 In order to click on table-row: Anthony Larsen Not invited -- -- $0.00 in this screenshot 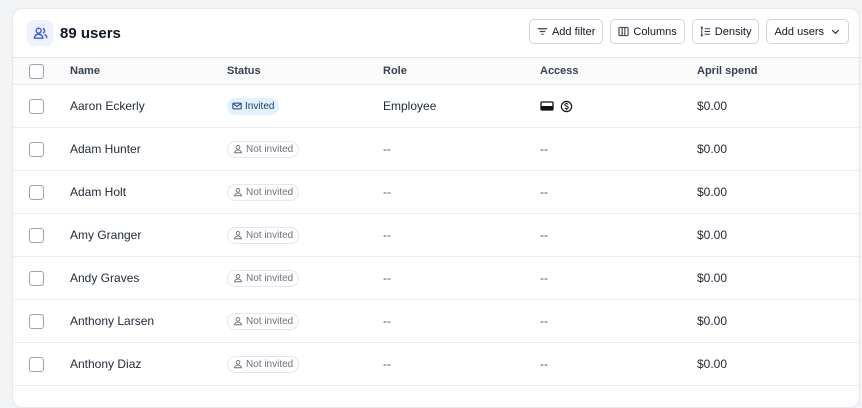, I will do `click(436, 321)`.